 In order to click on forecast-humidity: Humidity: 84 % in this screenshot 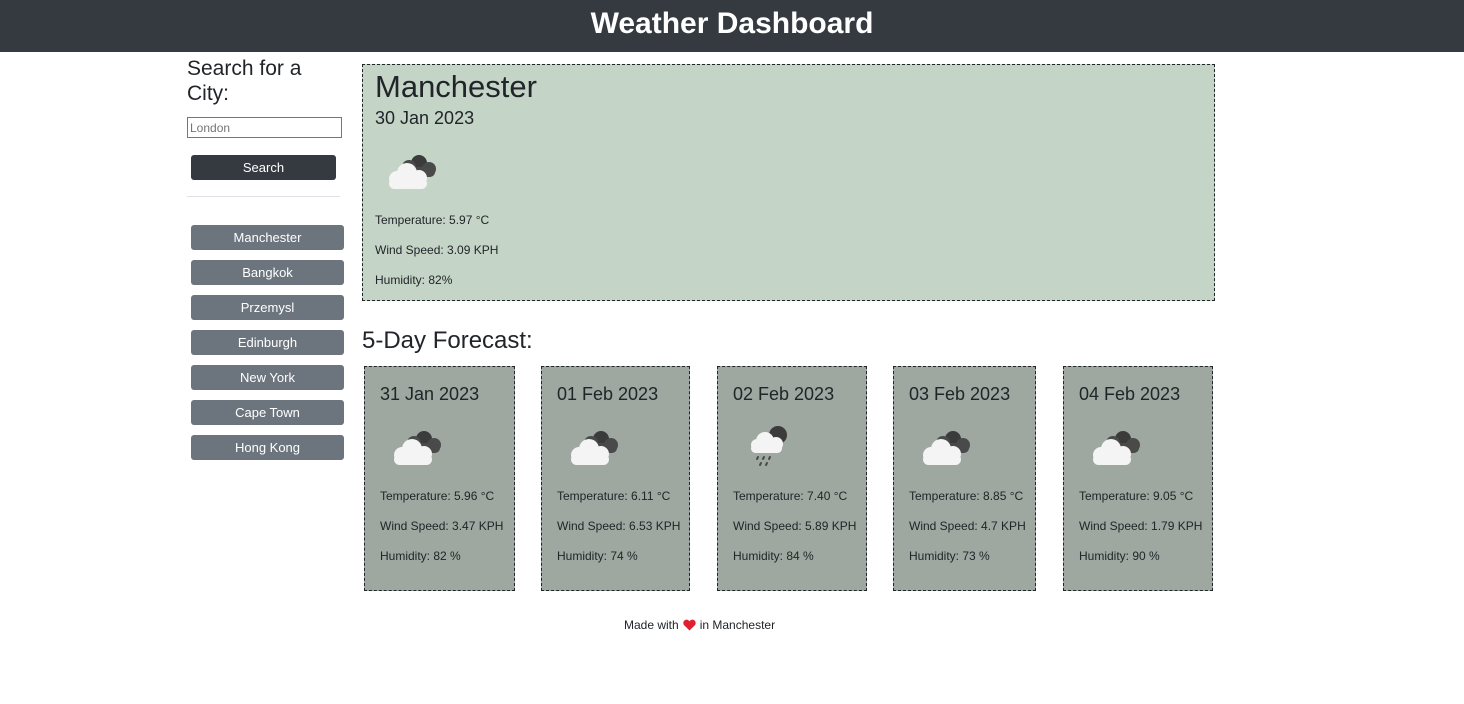, I will do `click(773, 556)`.